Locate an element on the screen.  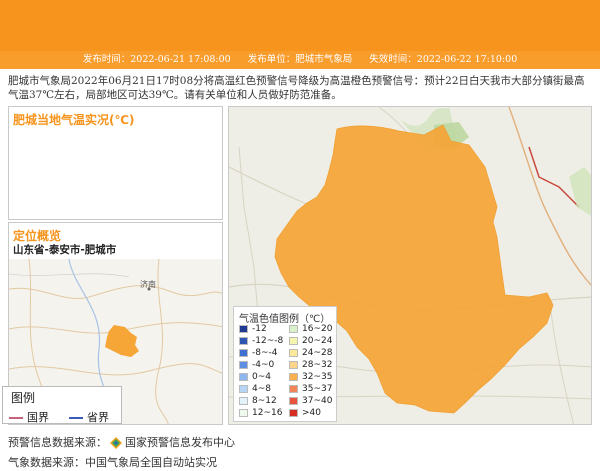
legend-item-country-border: 国界 is located at coordinates (29, 417).